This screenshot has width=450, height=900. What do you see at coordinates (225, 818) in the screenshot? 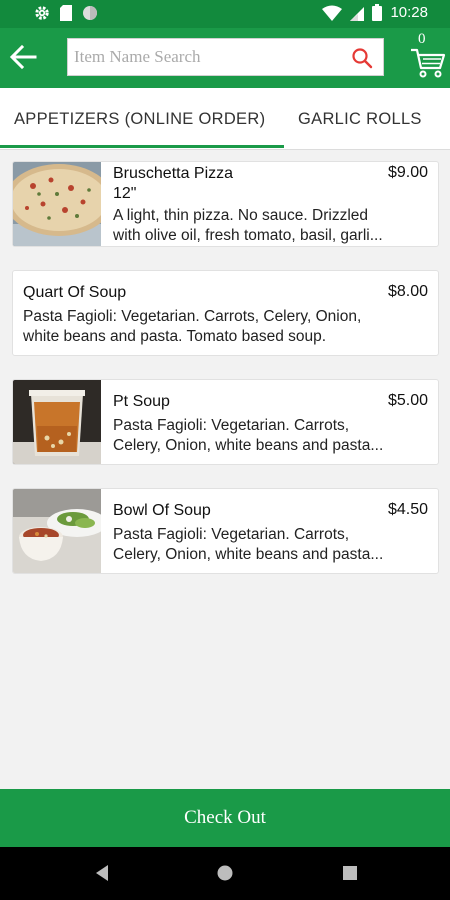
I see `checkout-button: Check Out` at bounding box center [225, 818].